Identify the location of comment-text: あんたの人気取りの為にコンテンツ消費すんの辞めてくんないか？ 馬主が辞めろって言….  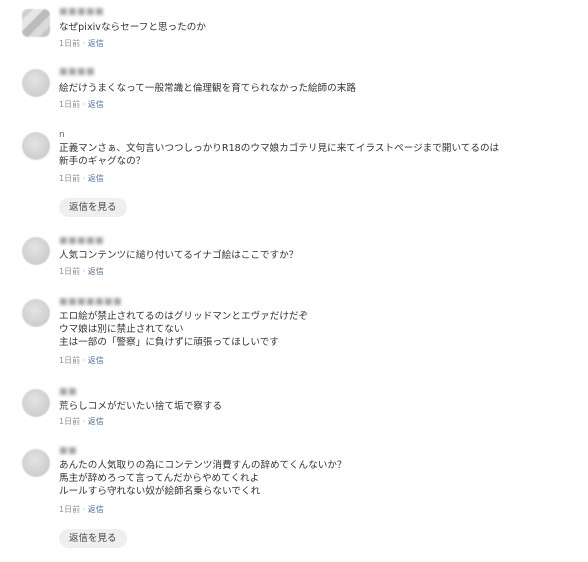
(203, 478).